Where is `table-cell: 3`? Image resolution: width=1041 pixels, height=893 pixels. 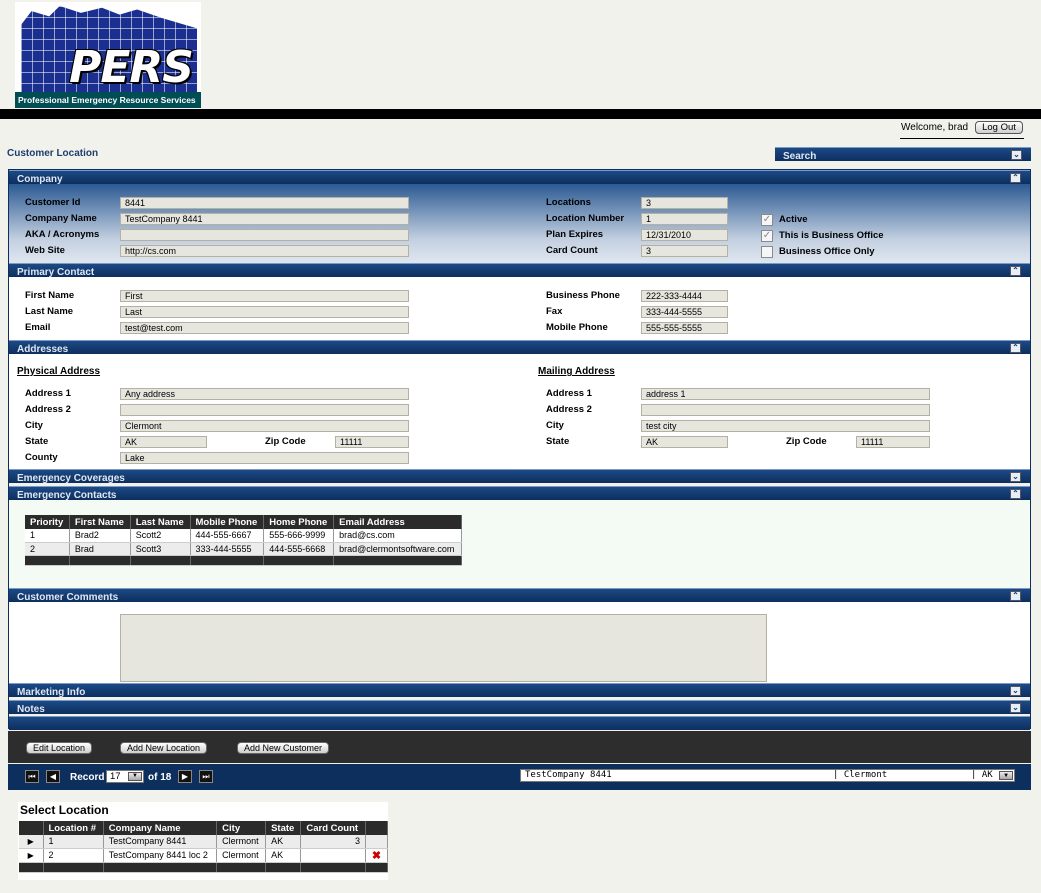
table-cell: 3 is located at coordinates (333, 842).